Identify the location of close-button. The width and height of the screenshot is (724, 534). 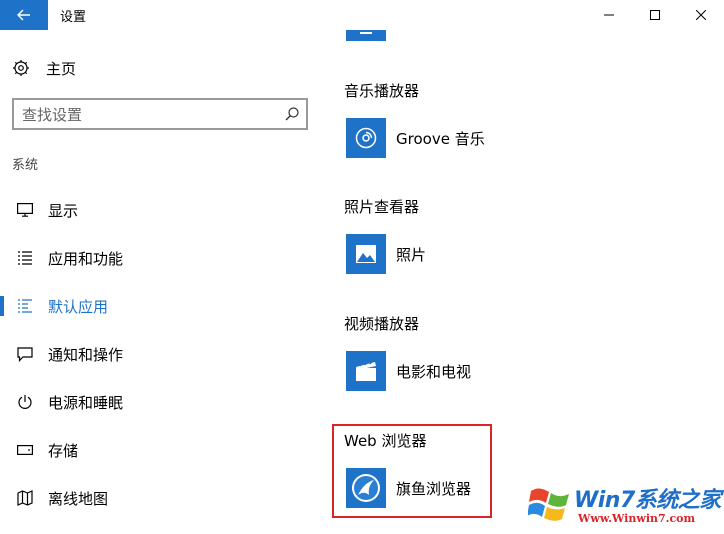
(701, 15).